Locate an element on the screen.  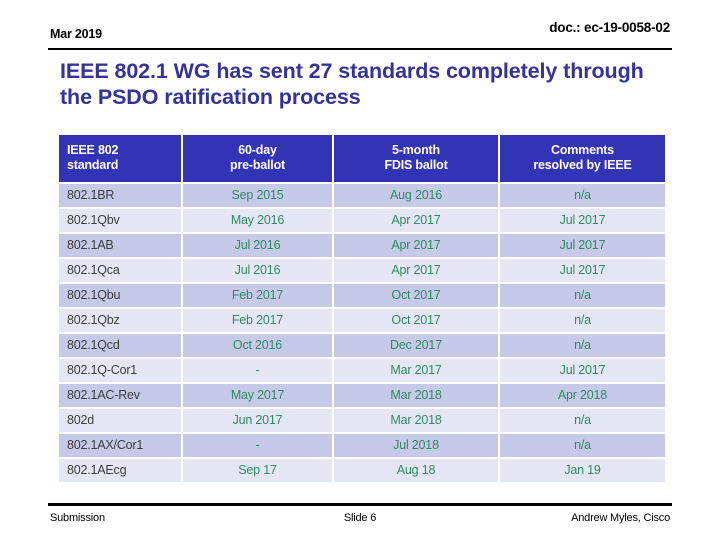
column-header-standard-line1: IEEE 802 is located at coordinates (93, 150).